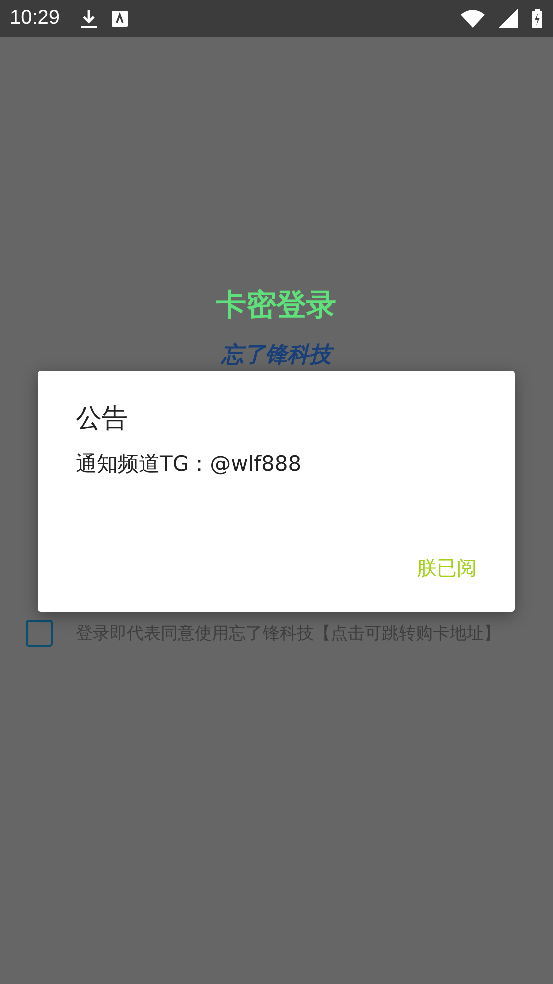 This screenshot has width=553, height=984. What do you see at coordinates (537, 18) in the screenshot?
I see `battery-icon` at bounding box center [537, 18].